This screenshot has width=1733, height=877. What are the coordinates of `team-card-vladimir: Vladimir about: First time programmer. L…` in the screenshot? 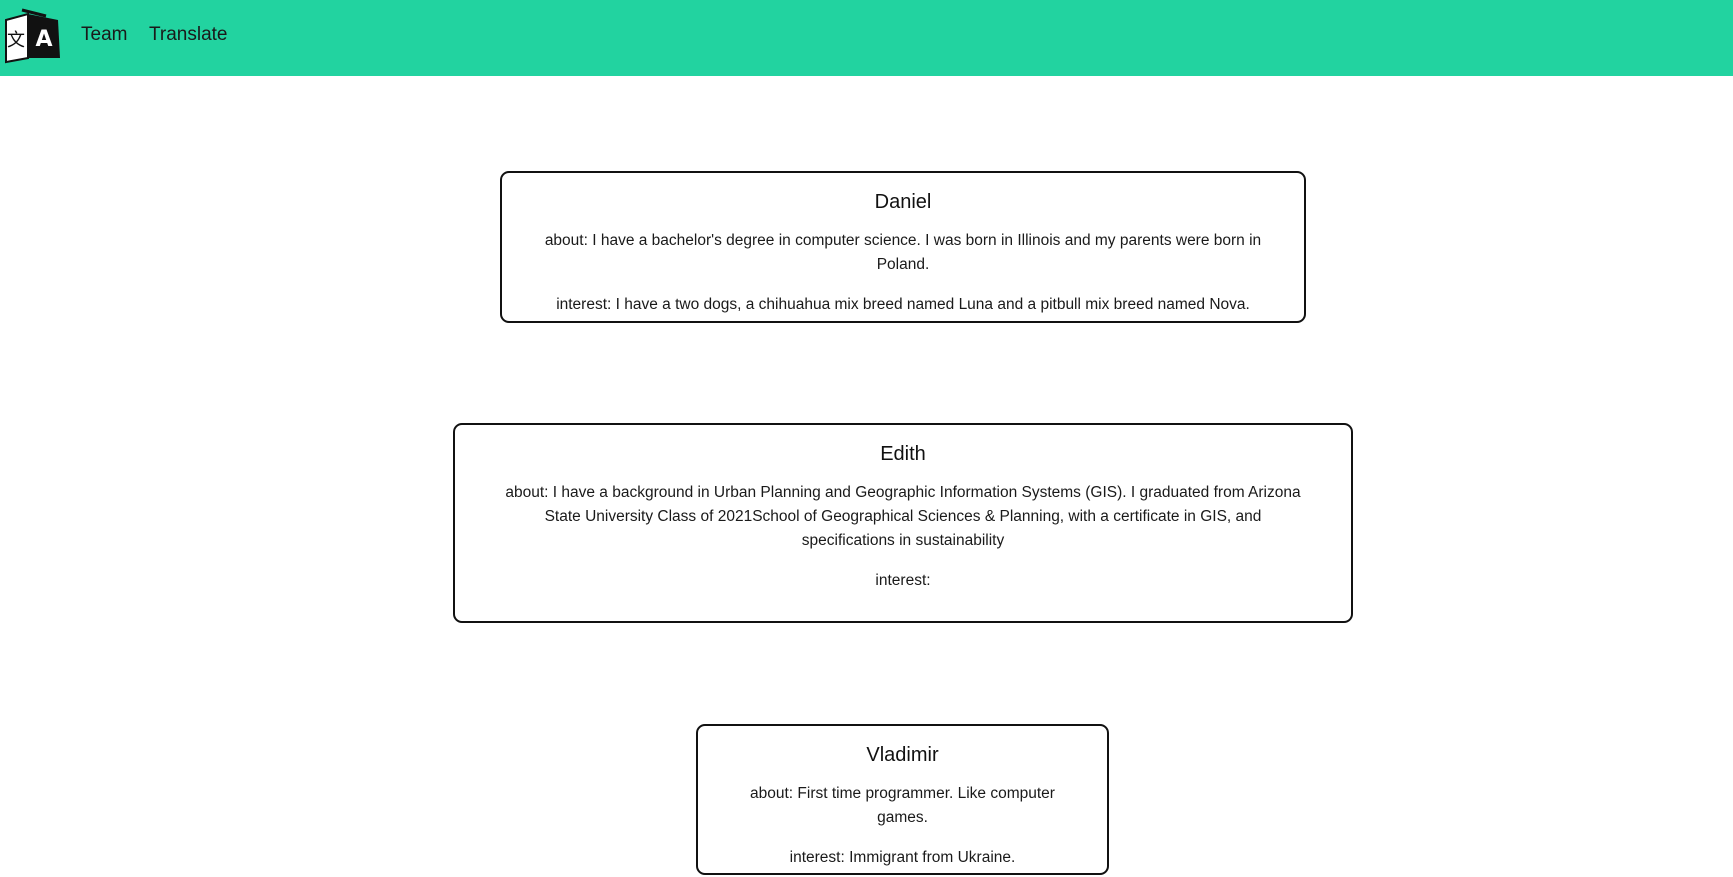 It's located at (902, 799).